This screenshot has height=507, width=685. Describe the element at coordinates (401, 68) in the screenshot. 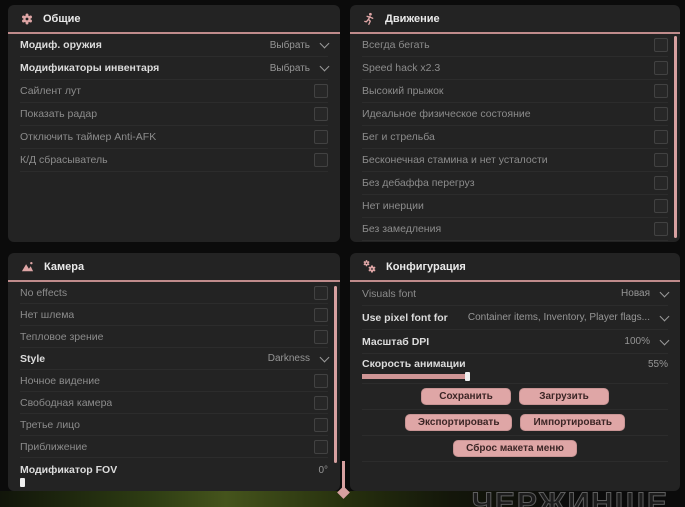

I see `setting-label: Speed hack x2.3` at that location.